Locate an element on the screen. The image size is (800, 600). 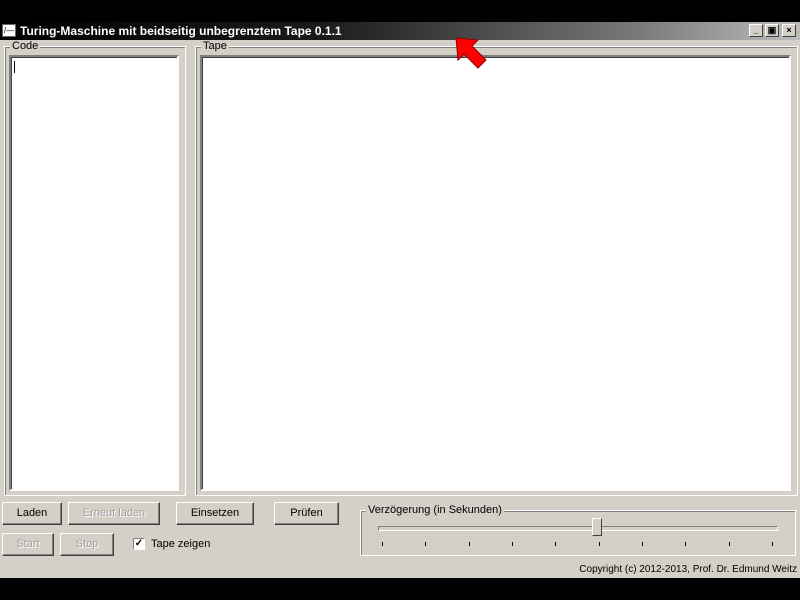
tape-group-label: Tape is located at coordinates (215, 46).